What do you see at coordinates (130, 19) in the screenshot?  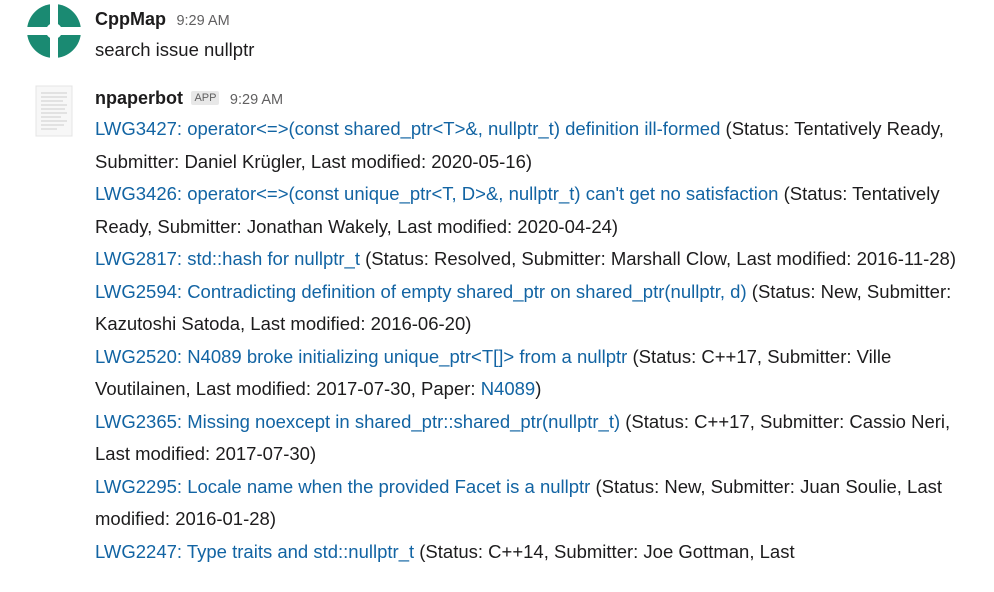 I see `author-name: CppMap` at bounding box center [130, 19].